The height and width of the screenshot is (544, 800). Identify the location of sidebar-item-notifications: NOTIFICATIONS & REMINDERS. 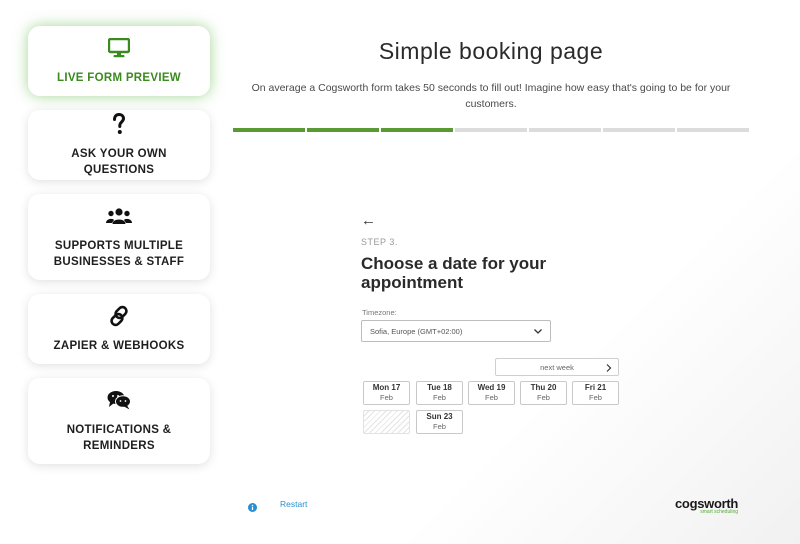
(119, 421).